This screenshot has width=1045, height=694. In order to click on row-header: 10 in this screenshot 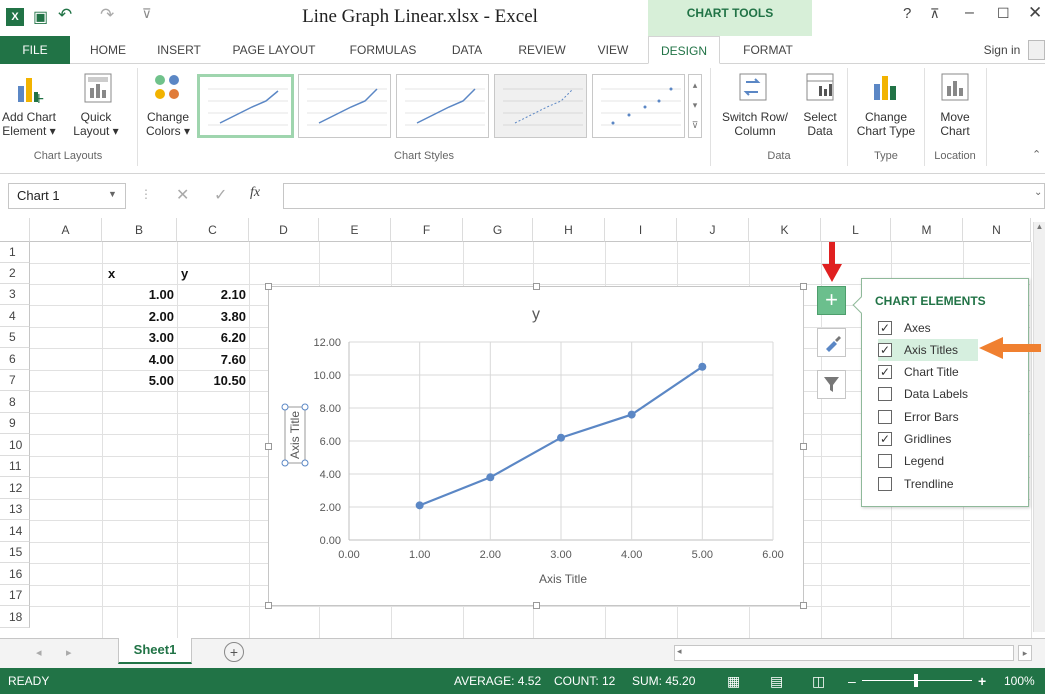, I will do `click(15, 445)`.